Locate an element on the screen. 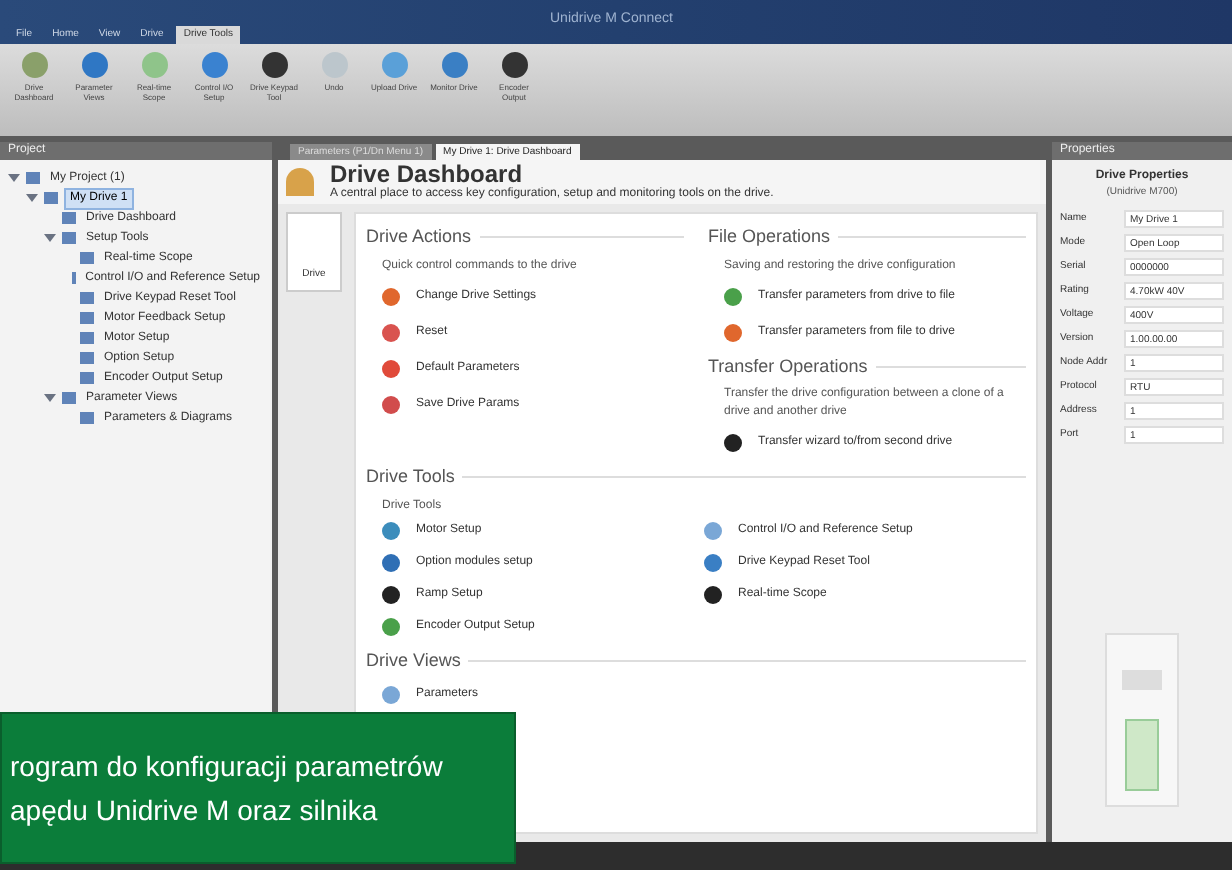 The width and height of the screenshot is (1232, 870). caption-line: apędu Unidrive M oraz silnika is located at coordinates (195, 811).